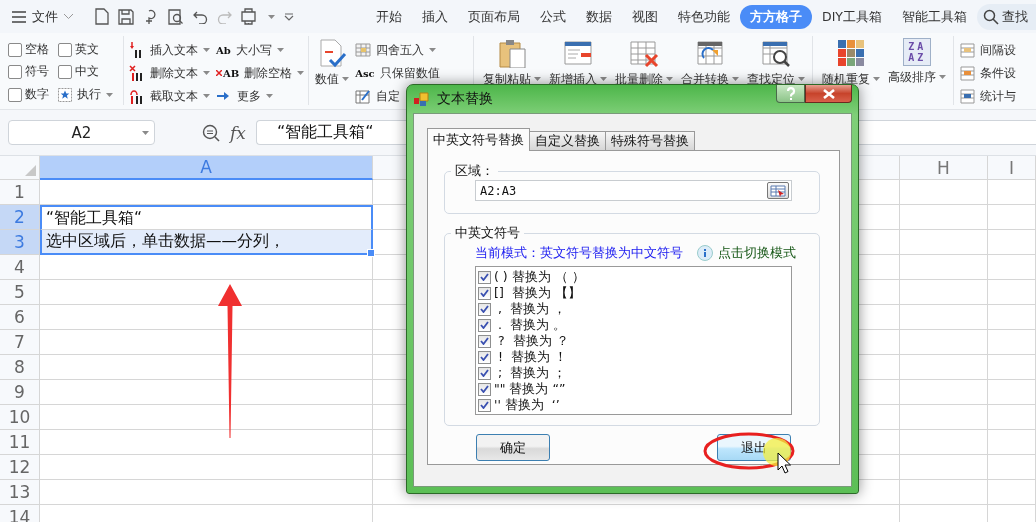 Image resolution: width=1036 pixels, height=523 pixels. What do you see at coordinates (757, 253) in the screenshot?
I see `switch-mode-link: 点击切换模式` at bounding box center [757, 253].